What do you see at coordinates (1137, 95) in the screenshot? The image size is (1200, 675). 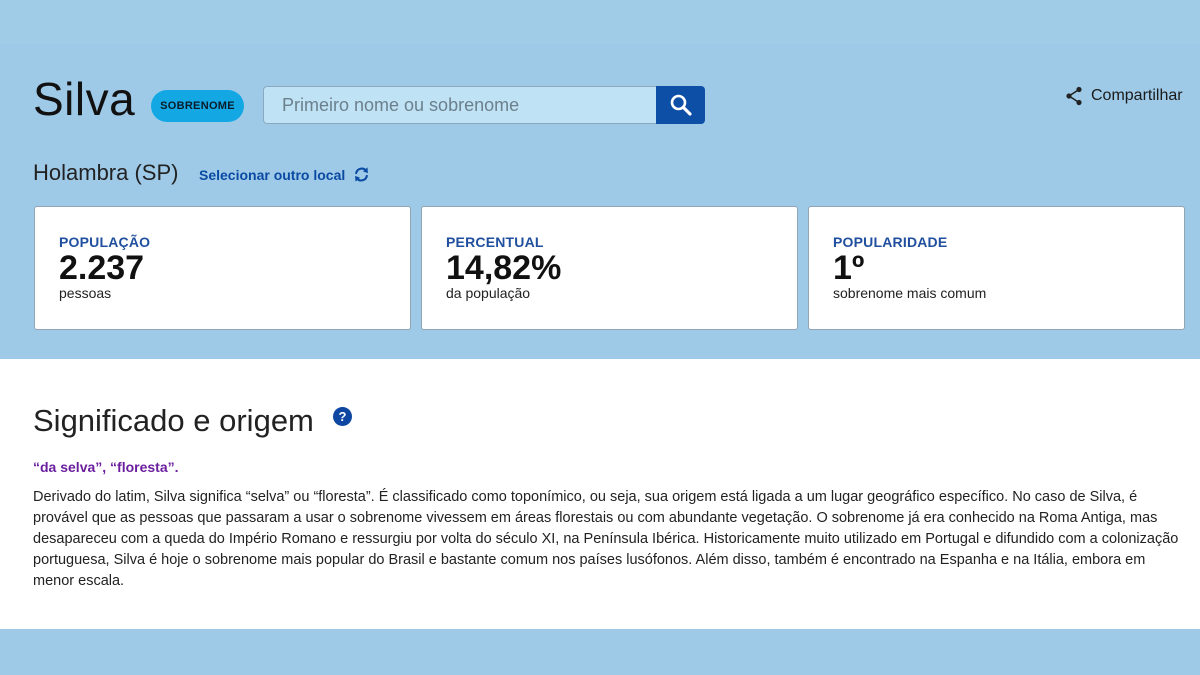 I see `share-label: Compartilhar` at bounding box center [1137, 95].